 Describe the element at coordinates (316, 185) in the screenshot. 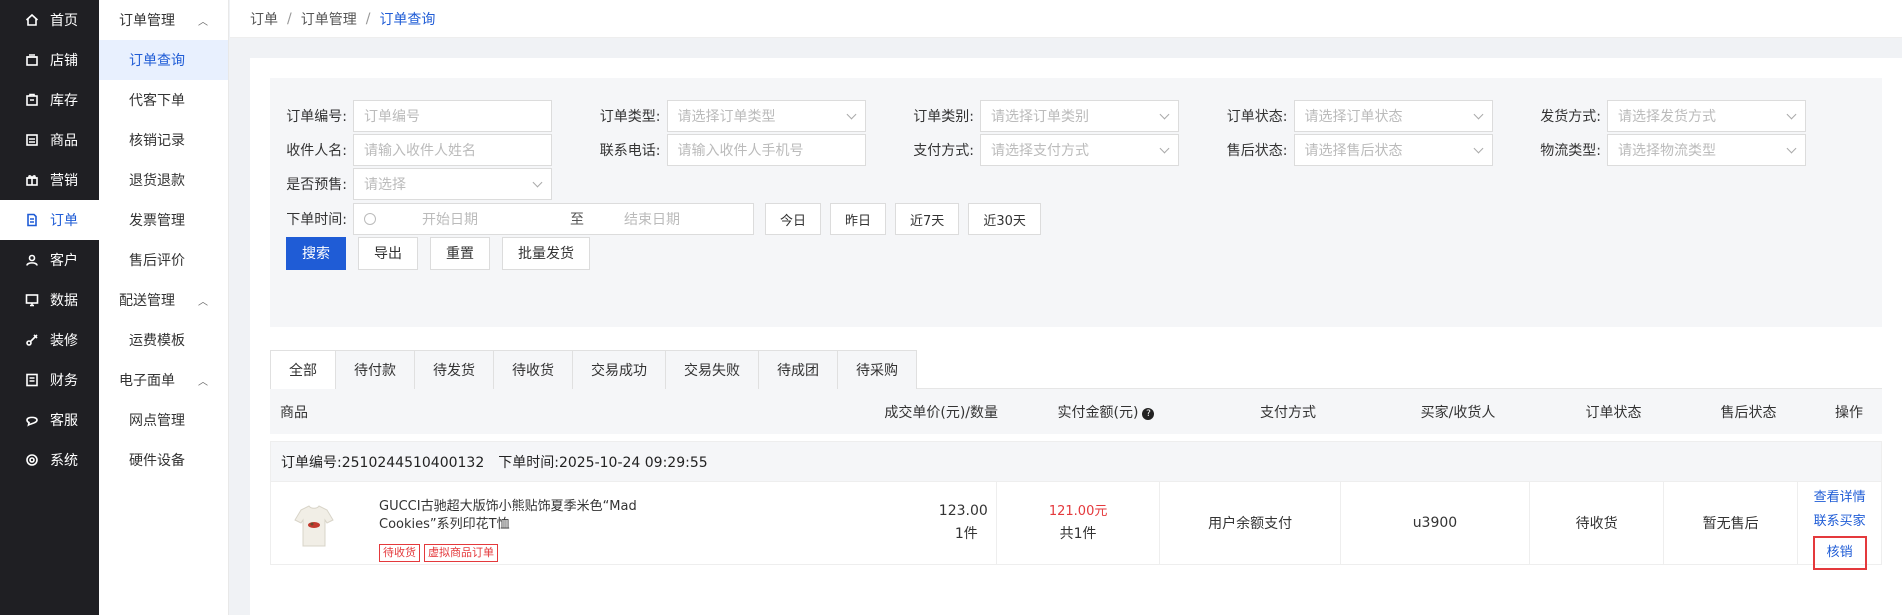

I see `filter-label: 是否预售:` at that location.